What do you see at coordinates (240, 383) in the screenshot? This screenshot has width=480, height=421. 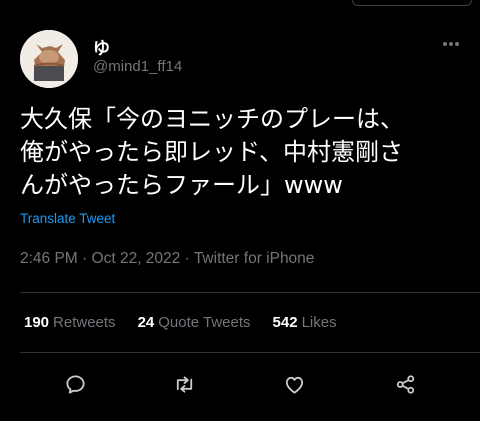 I see `tweet-actions` at bounding box center [240, 383].